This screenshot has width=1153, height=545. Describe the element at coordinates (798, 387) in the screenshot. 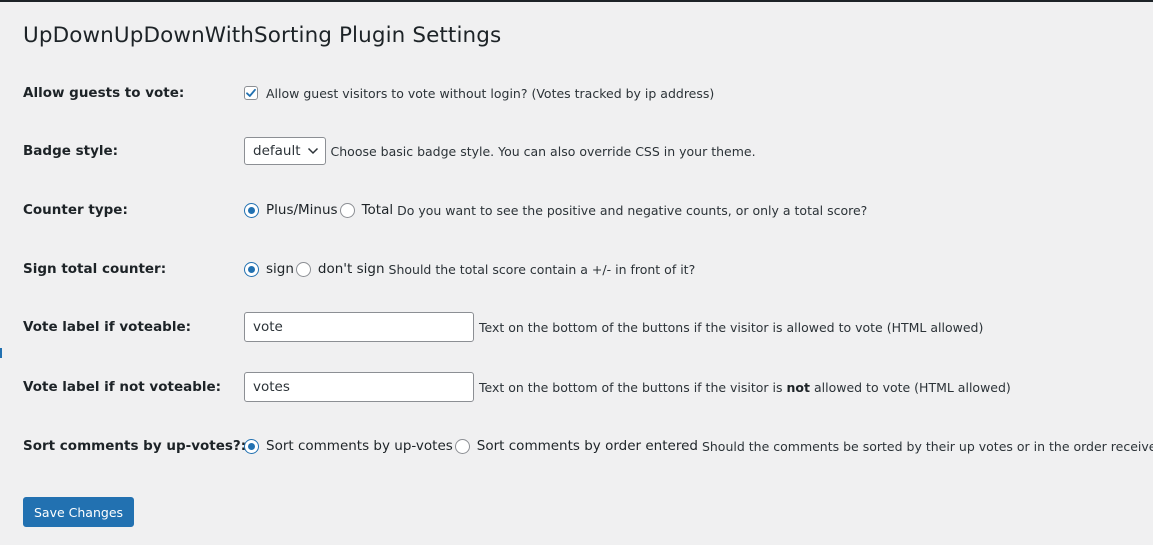

I see `description-text-bold: not` at that location.